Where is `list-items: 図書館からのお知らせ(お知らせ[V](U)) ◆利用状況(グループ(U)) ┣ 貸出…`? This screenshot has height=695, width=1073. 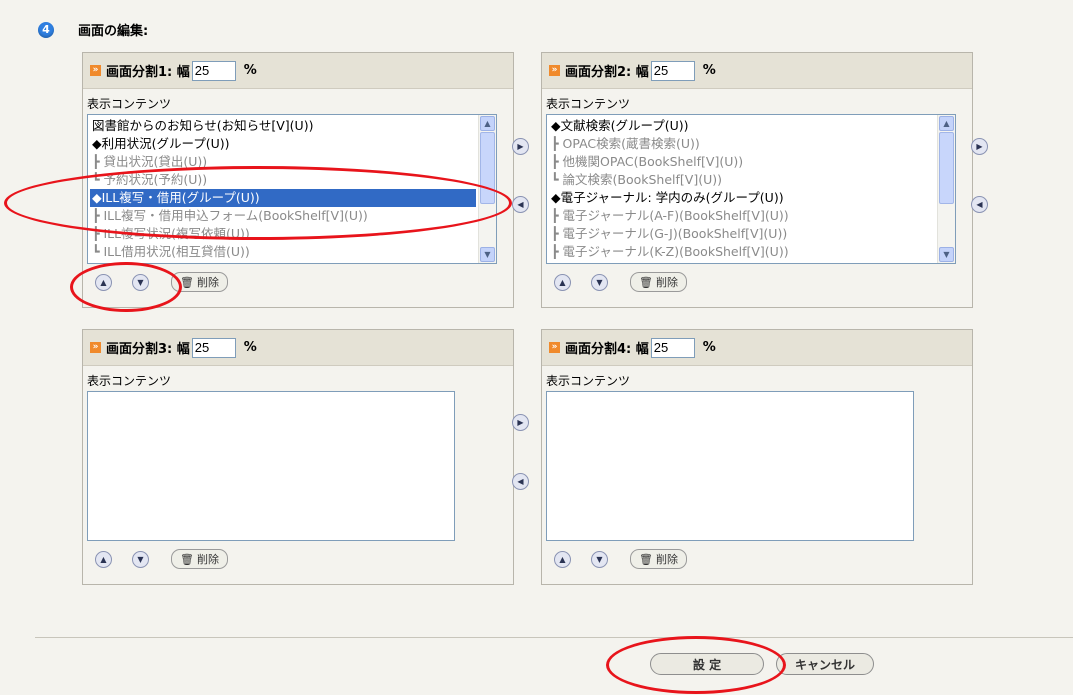 list-items: 図書館からのお知らせ(お知らせ[V](U)) ◆利用状況(グループ(U)) ┣ 貸出… is located at coordinates (283, 189).